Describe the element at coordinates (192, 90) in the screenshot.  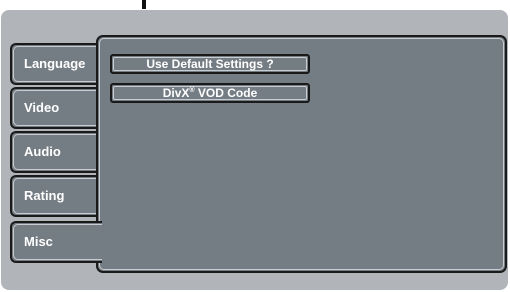
I see `registered-mark: ®` at that location.